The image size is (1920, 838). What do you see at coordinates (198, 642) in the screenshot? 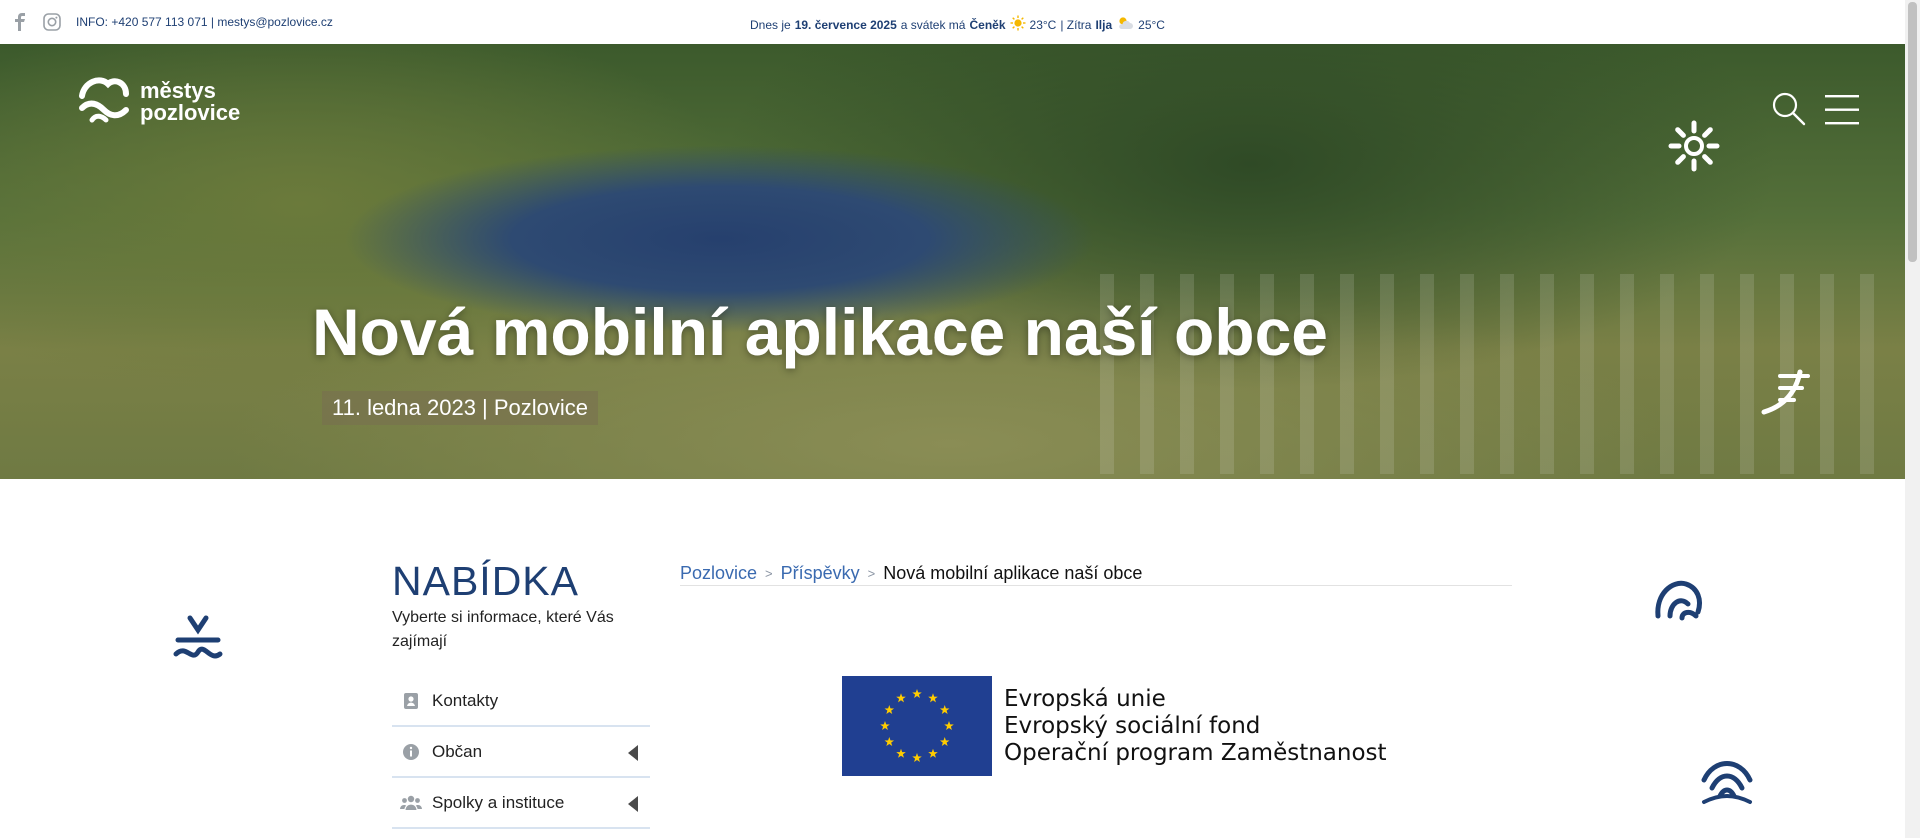
I see `figure-deco-icon` at bounding box center [198, 642].